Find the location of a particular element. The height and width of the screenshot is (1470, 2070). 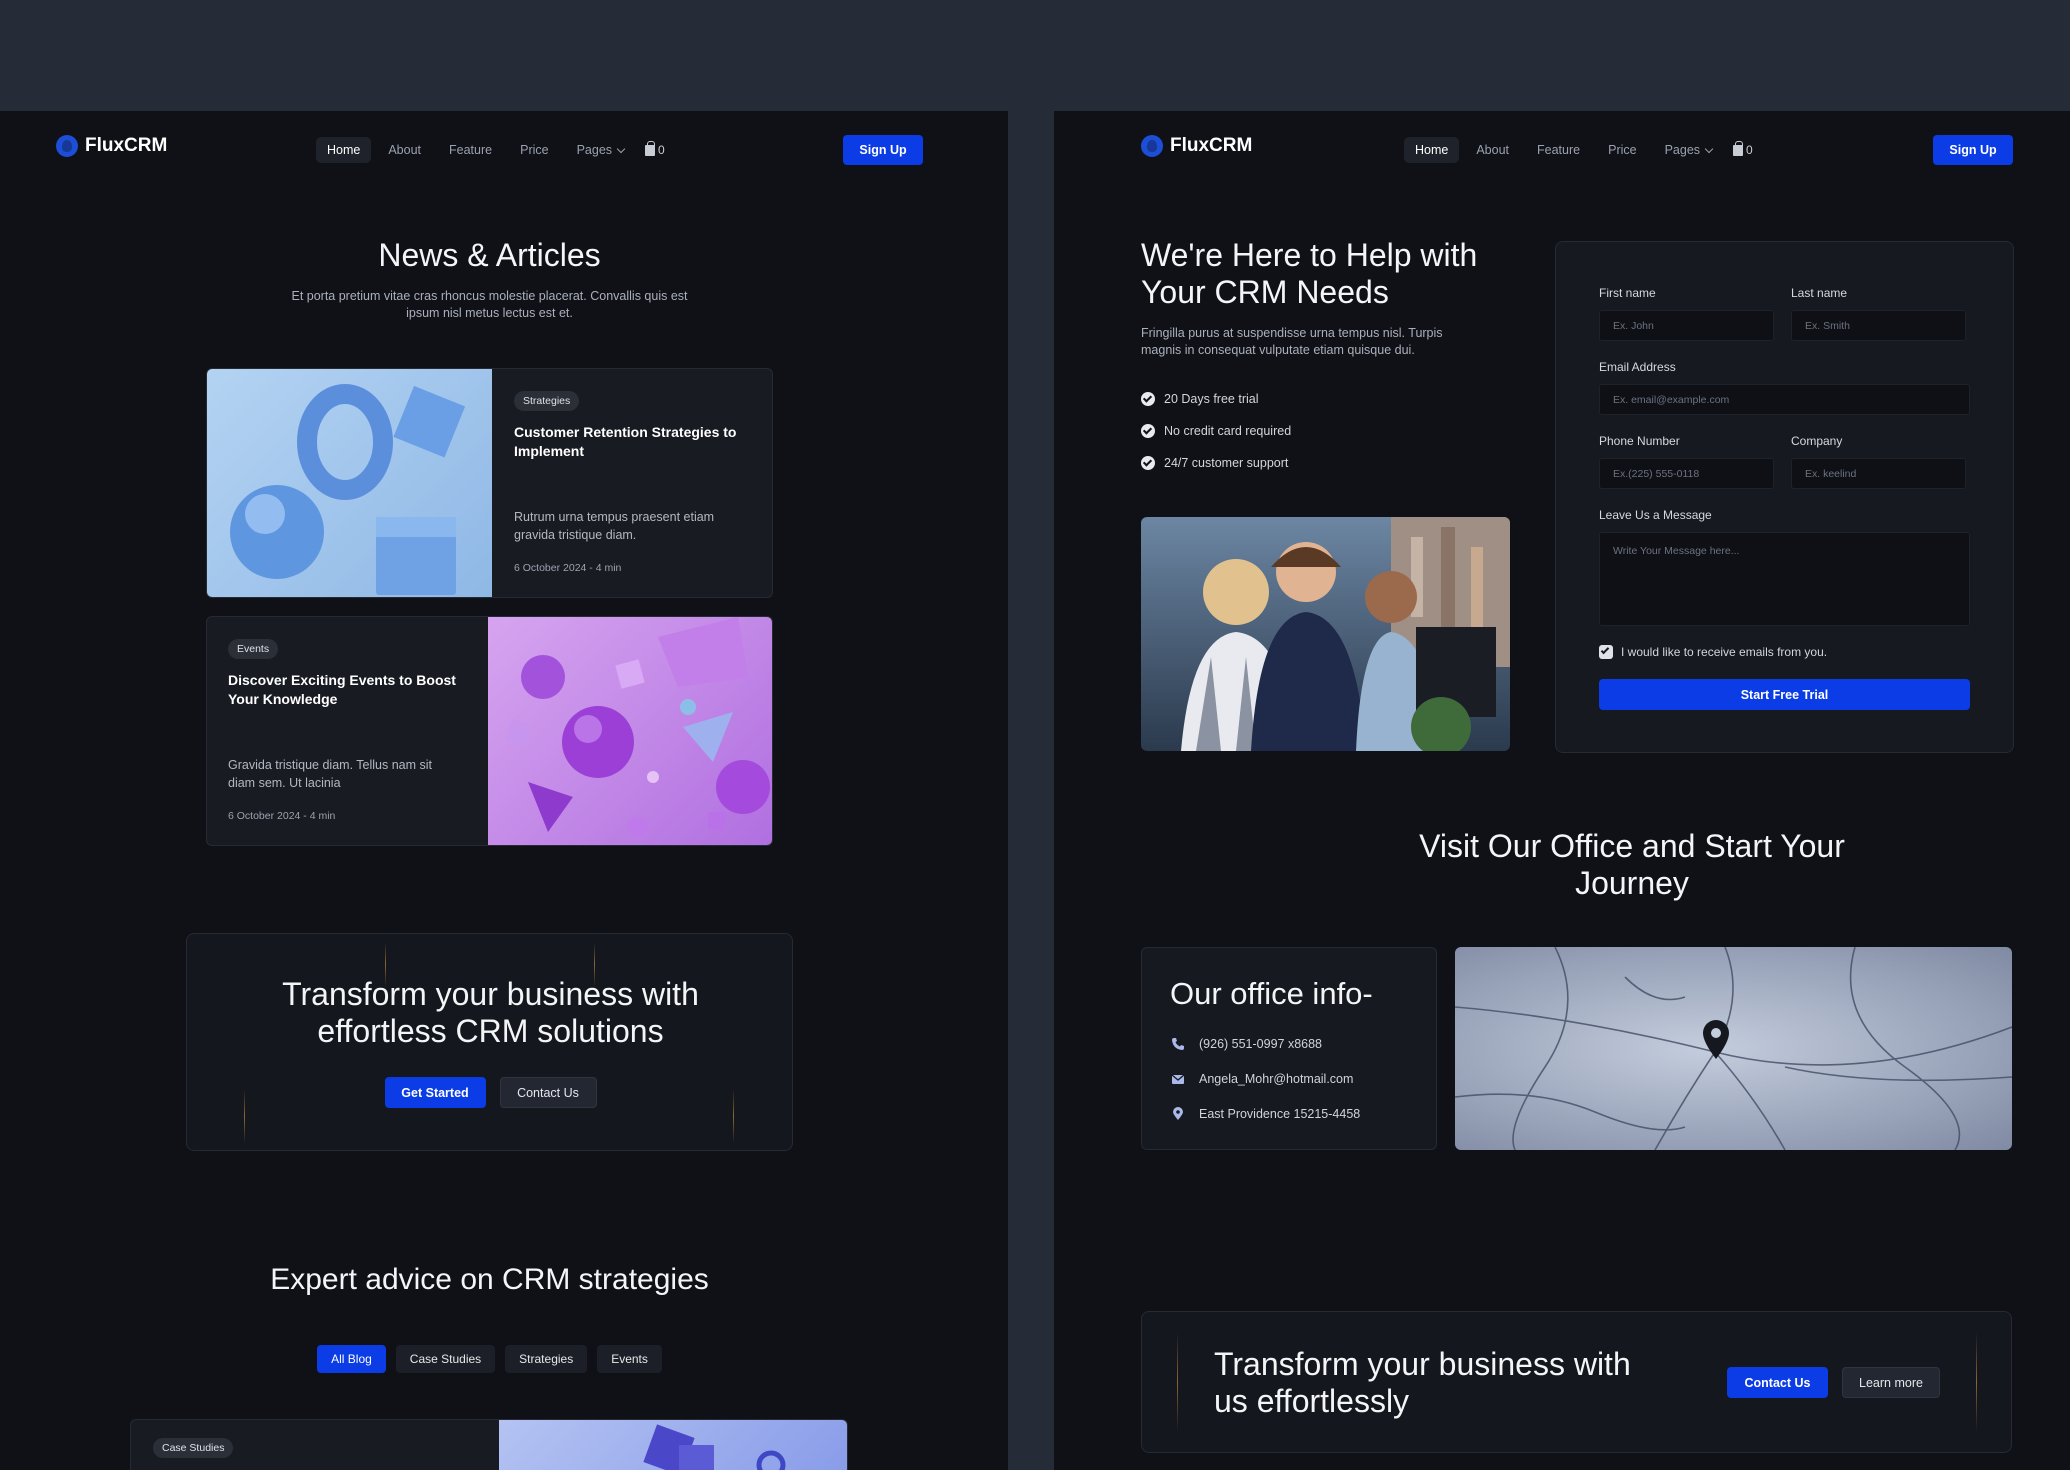

decorative-streak is located at coordinates (1976, 1382).